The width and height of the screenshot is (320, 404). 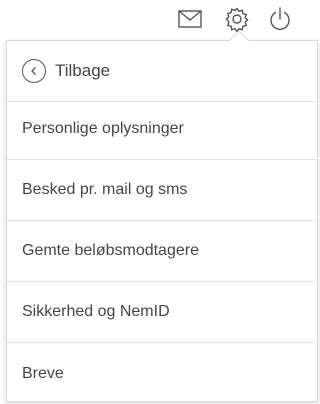 I want to click on menu-item-label: Personlige oplysninger, so click(x=103, y=128).